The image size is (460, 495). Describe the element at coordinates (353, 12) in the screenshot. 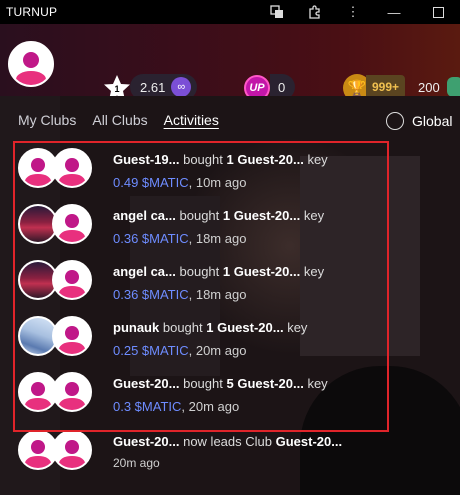

I see `more-vert-icon: ⋮` at that location.